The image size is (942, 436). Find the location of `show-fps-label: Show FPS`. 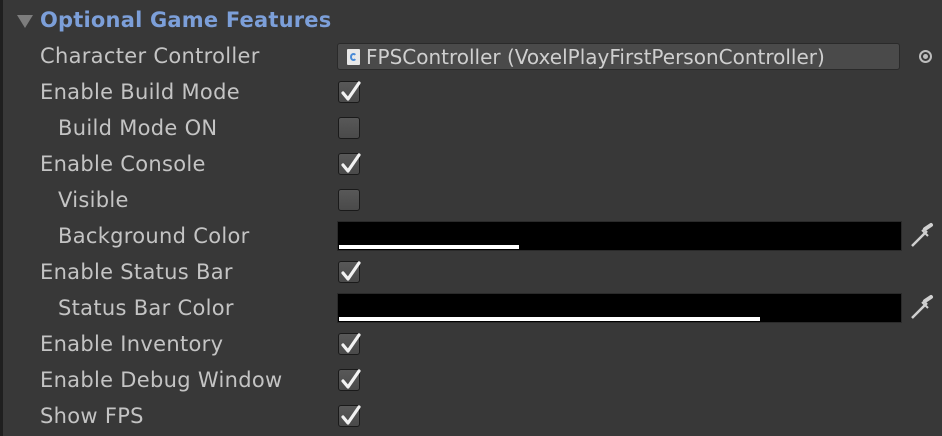

show-fps-label: Show FPS is located at coordinates (92, 416).